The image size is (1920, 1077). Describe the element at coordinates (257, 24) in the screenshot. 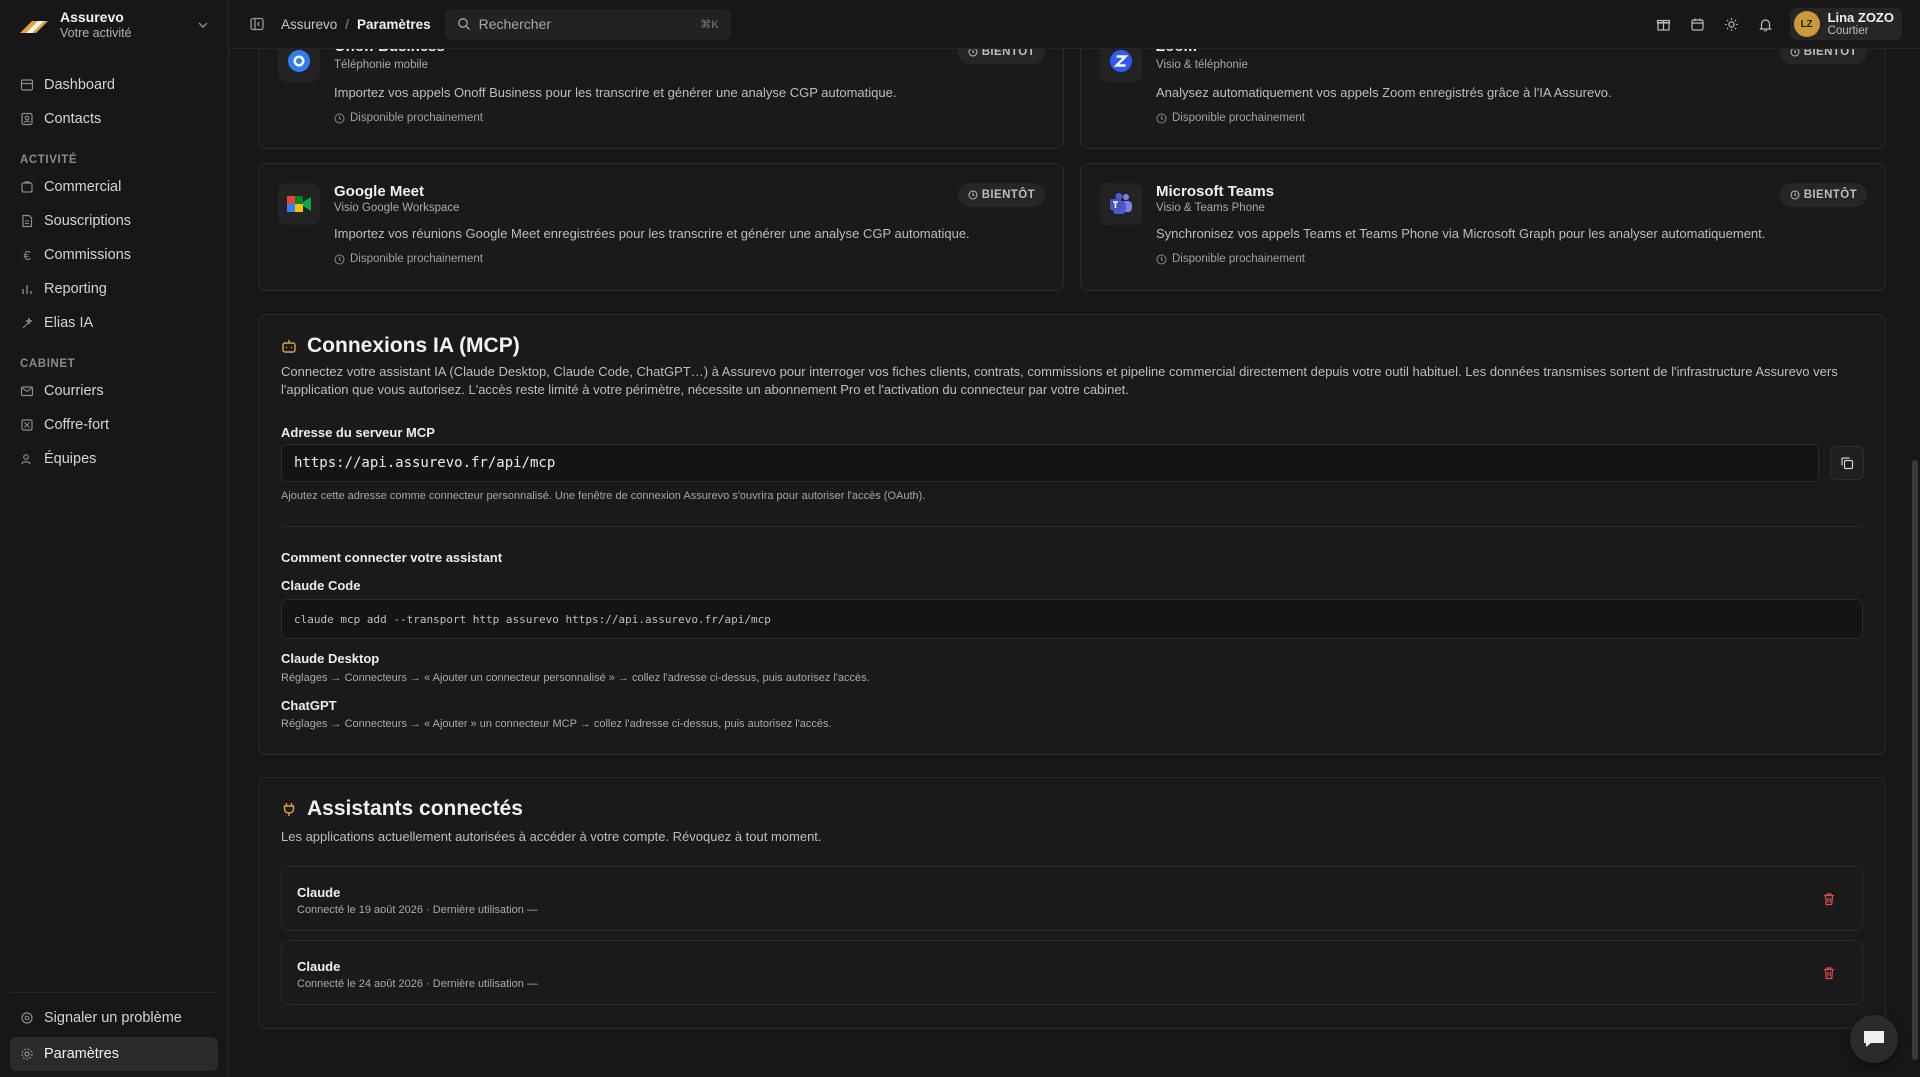

I see `sidebar-toggle-icon` at that location.